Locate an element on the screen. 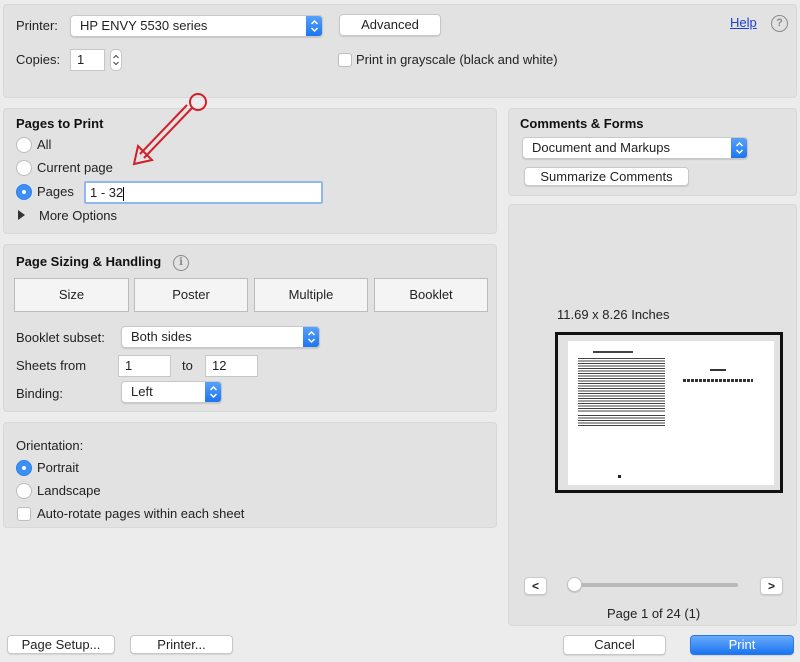 The width and height of the screenshot is (800, 662). paper-size-label: 11.69 x 8.26 Inches is located at coordinates (613, 314).